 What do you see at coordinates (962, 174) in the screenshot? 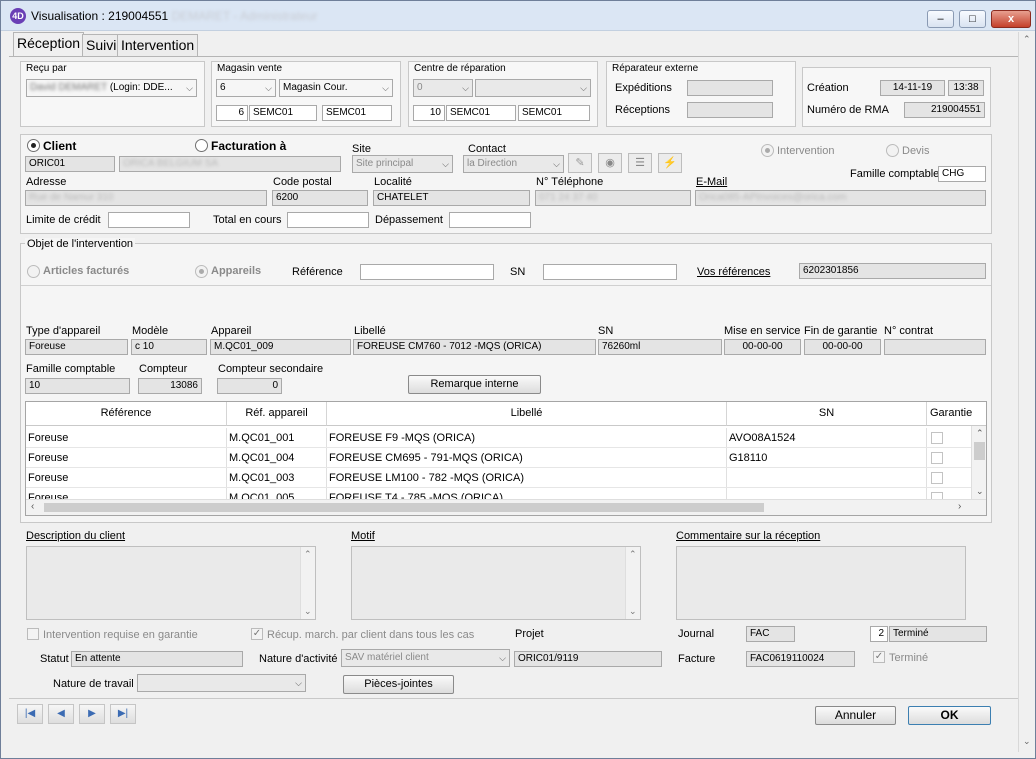
I see `famille-comptable-field: CHG` at bounding box center [962, 174].